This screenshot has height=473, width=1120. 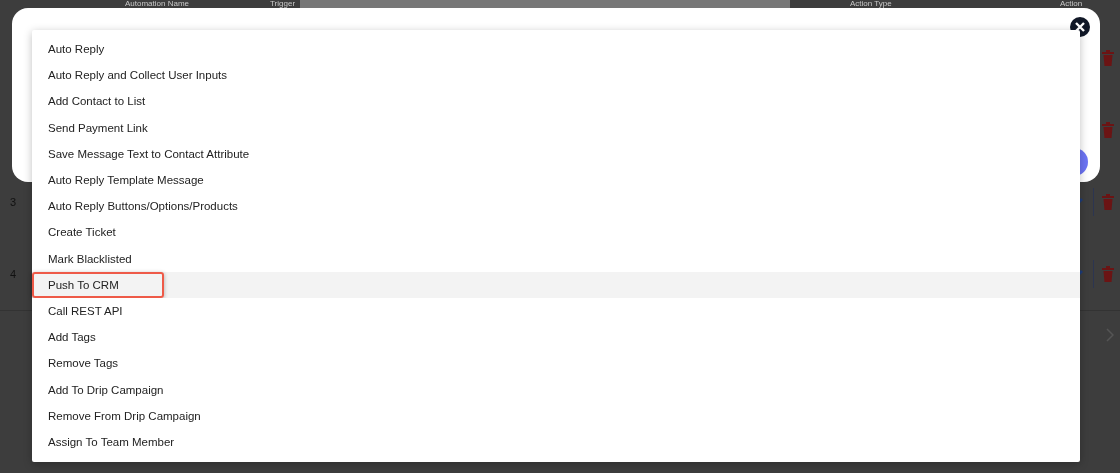 I want to click on column-header: Trigger, so click(x=283, y=4).